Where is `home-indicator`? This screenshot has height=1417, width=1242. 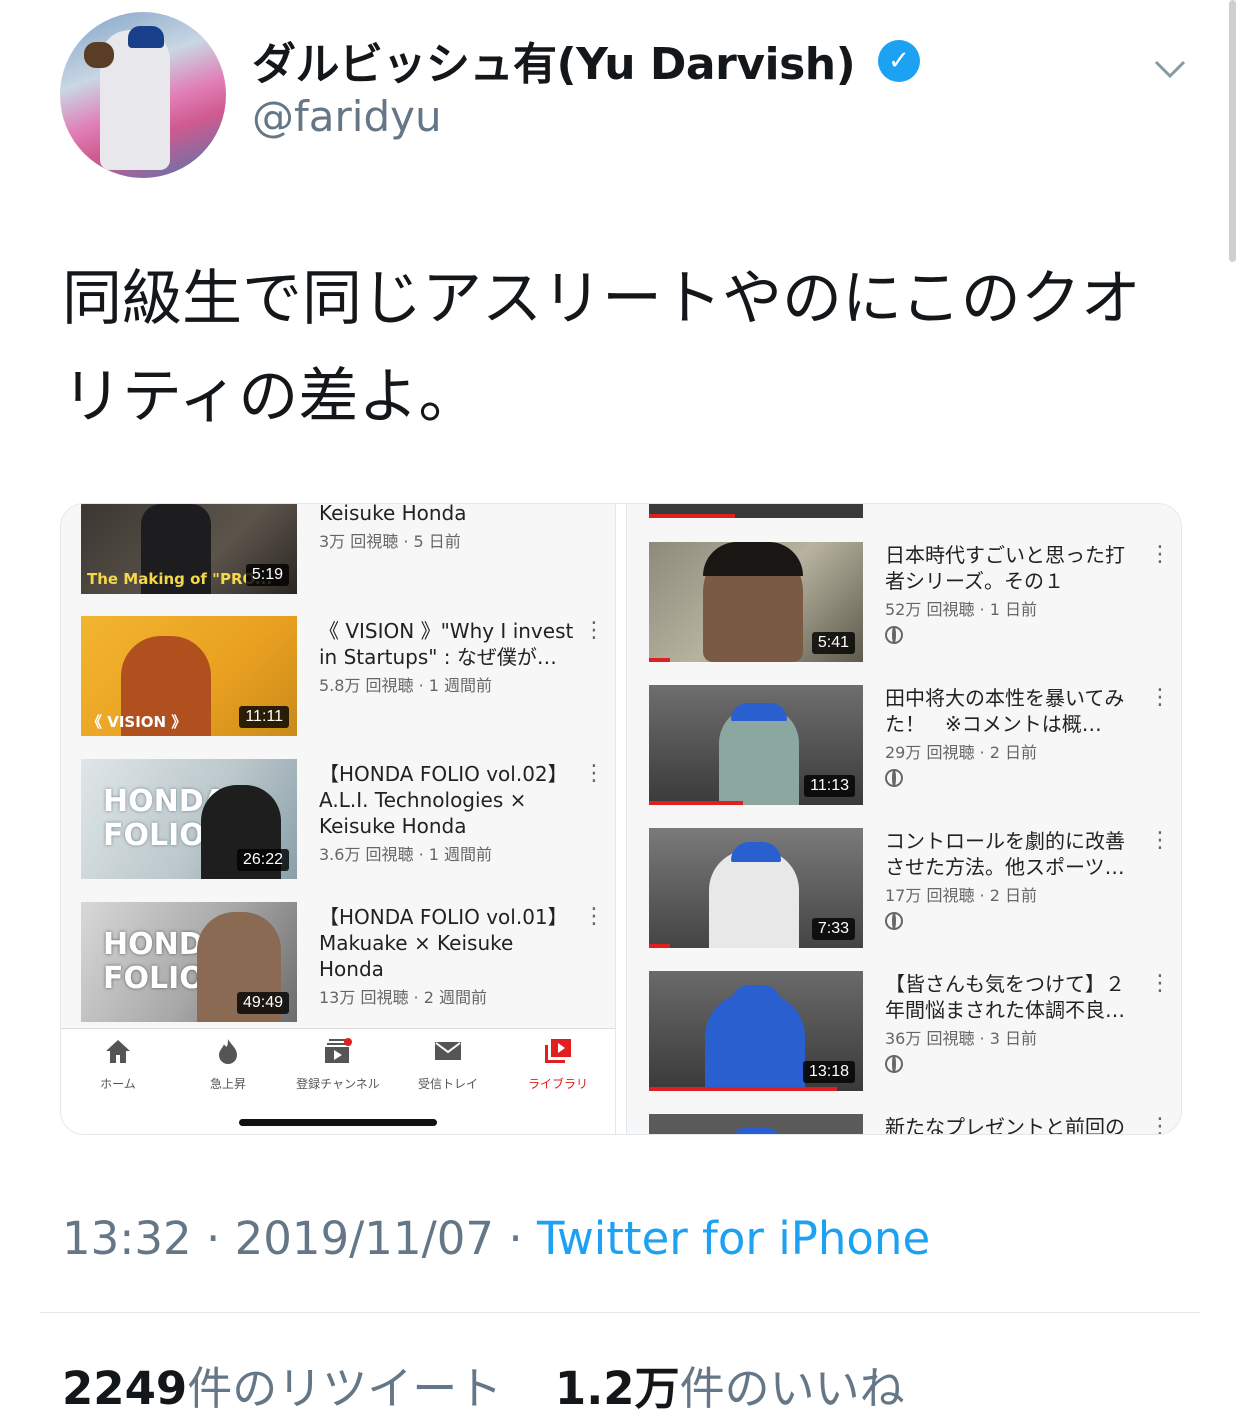 home-indicator is located at coordinates (338, 1122).